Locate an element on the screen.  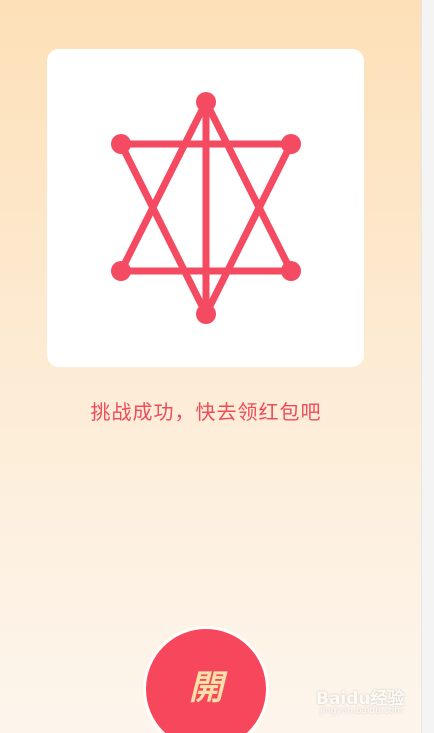
baidu-watermark: Baidu经验 jingyan.baidu.com is located at coordinates (367, 700).